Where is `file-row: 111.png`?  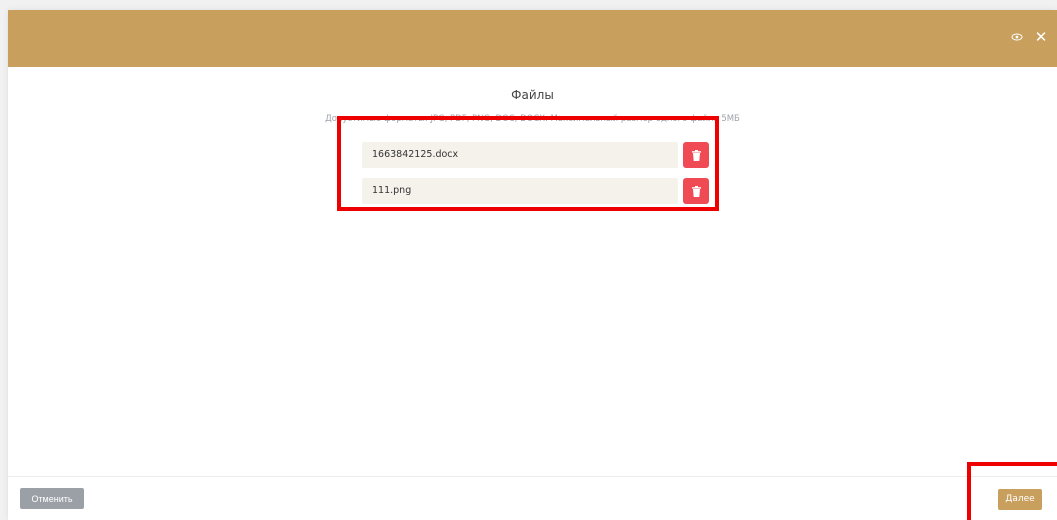
file-row: 111.png is located at coordinates (535, 191).